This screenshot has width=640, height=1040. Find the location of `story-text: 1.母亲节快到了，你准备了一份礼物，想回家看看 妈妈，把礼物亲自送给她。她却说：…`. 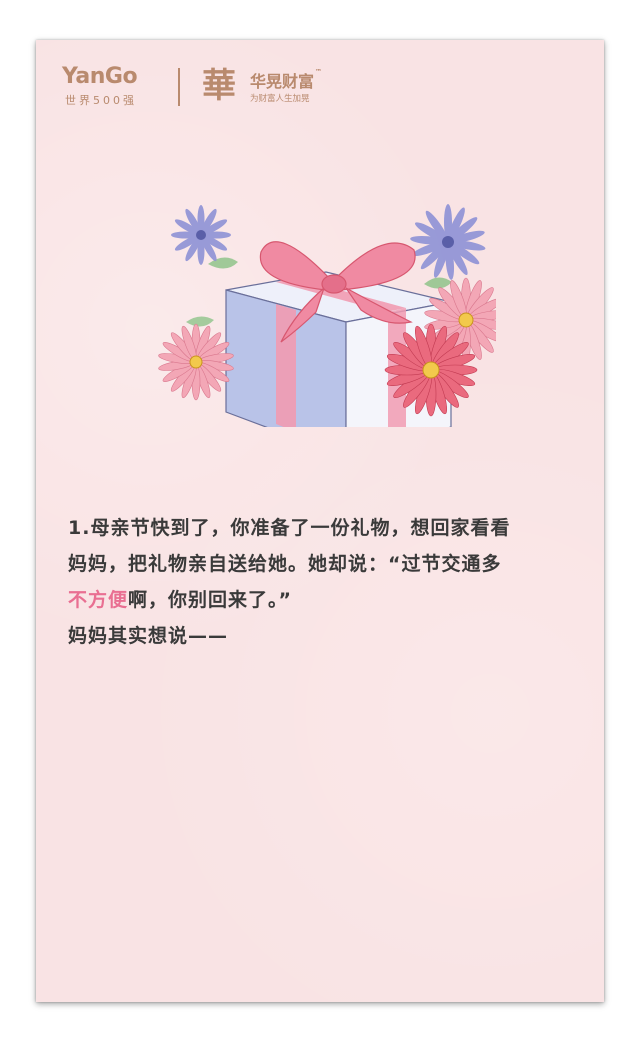

story-text: 1.母亲节快到了，你准备了一份礼物，想回家看看 妈妈，把礼物亲自送给她。她却说：… is located at coordinates (328, 582).